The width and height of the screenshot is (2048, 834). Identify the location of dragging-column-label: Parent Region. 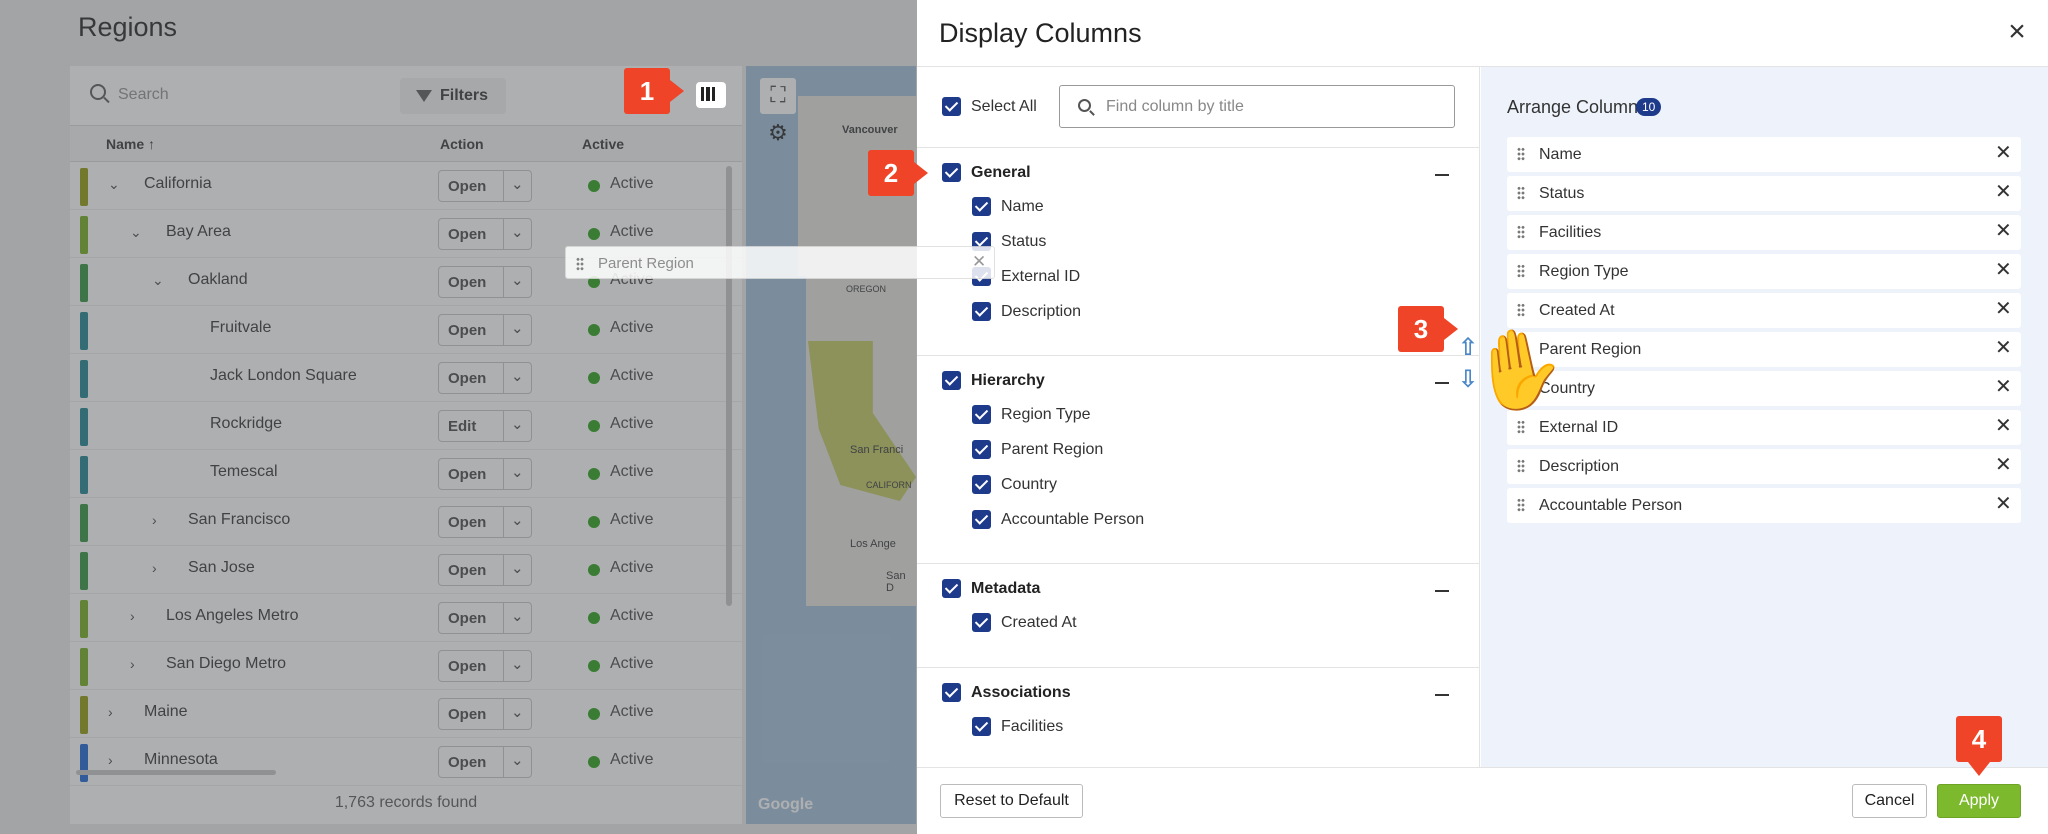
(646, 263).